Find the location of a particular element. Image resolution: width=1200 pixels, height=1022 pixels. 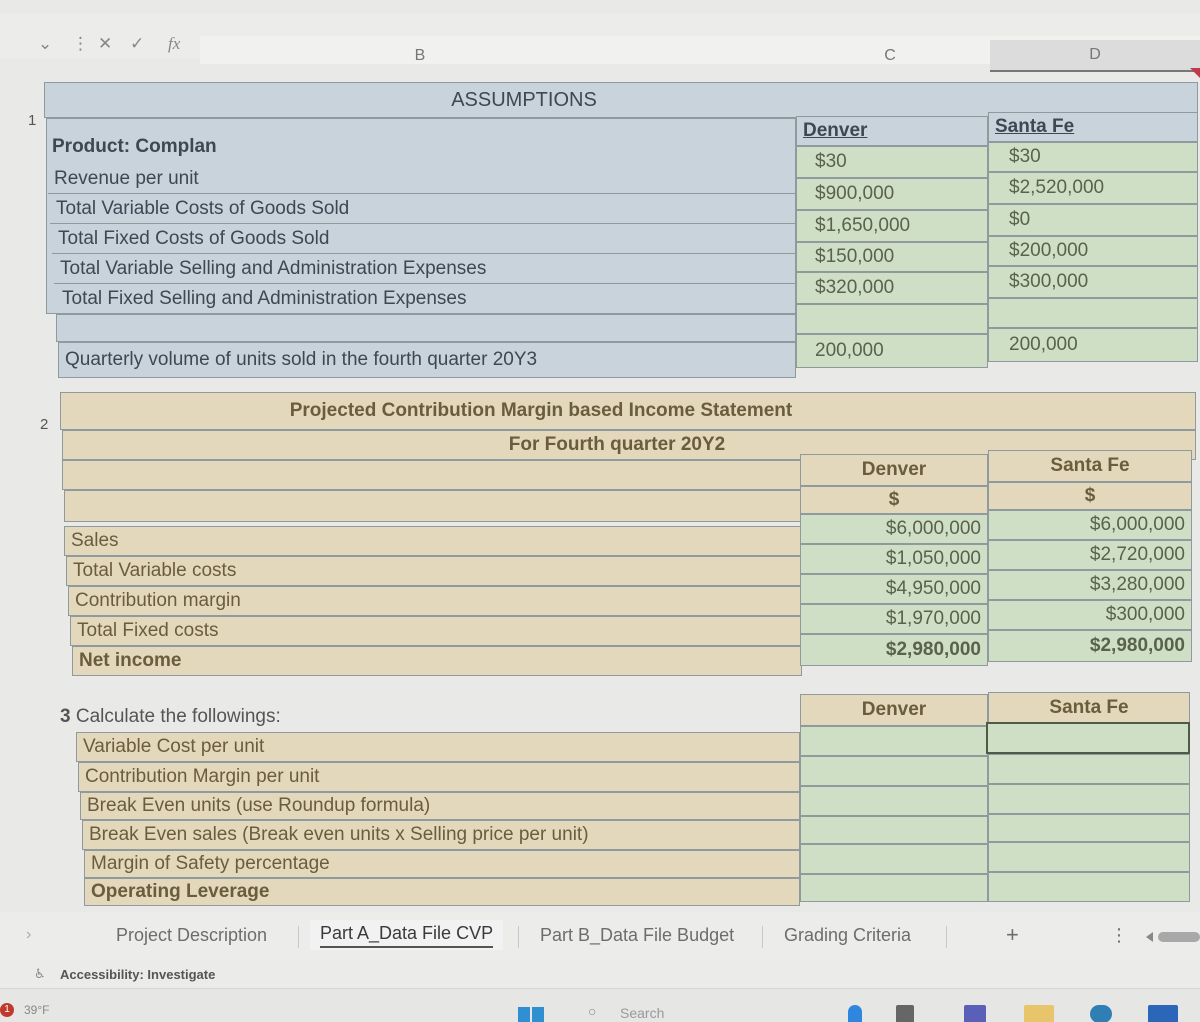

taskbar: 1 39°F ○ Search is located at coordinates (600, 1005).